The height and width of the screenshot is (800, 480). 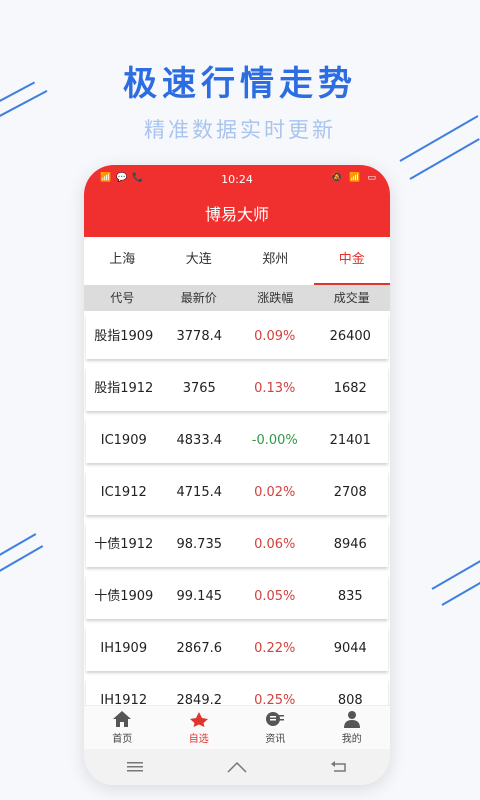 What do you see at coordinates (237, 337) in the screenshot?
I see `table-row: 股指1909 3778.4 0.09% 26400` at bounding box center [237, 337].